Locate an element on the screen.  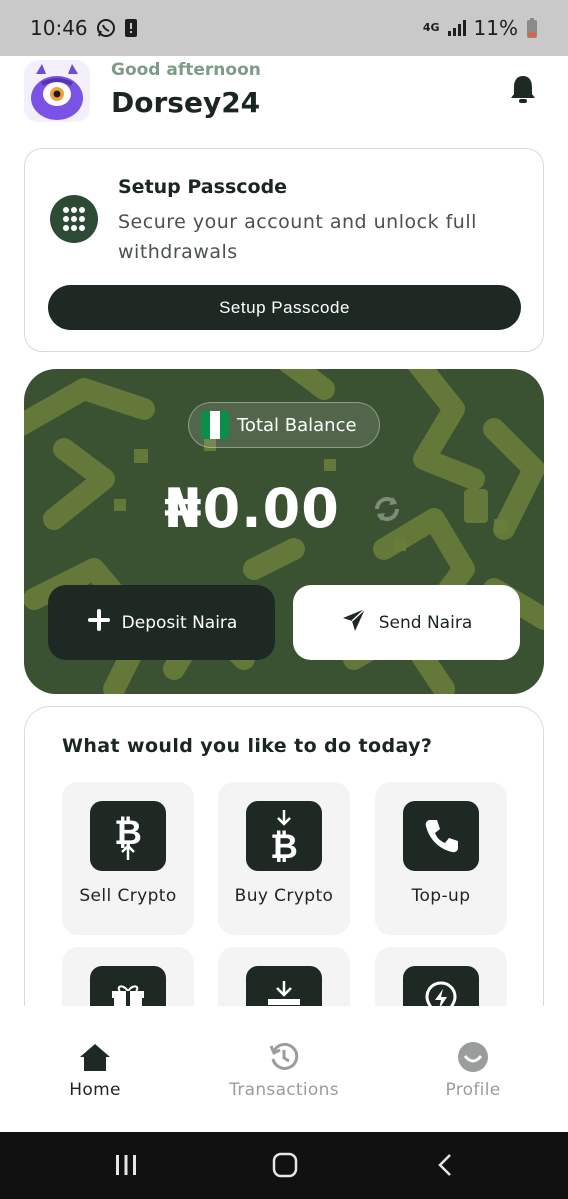
buy-bitcoin-icon: ₿ is located at coordinates (284, 836).